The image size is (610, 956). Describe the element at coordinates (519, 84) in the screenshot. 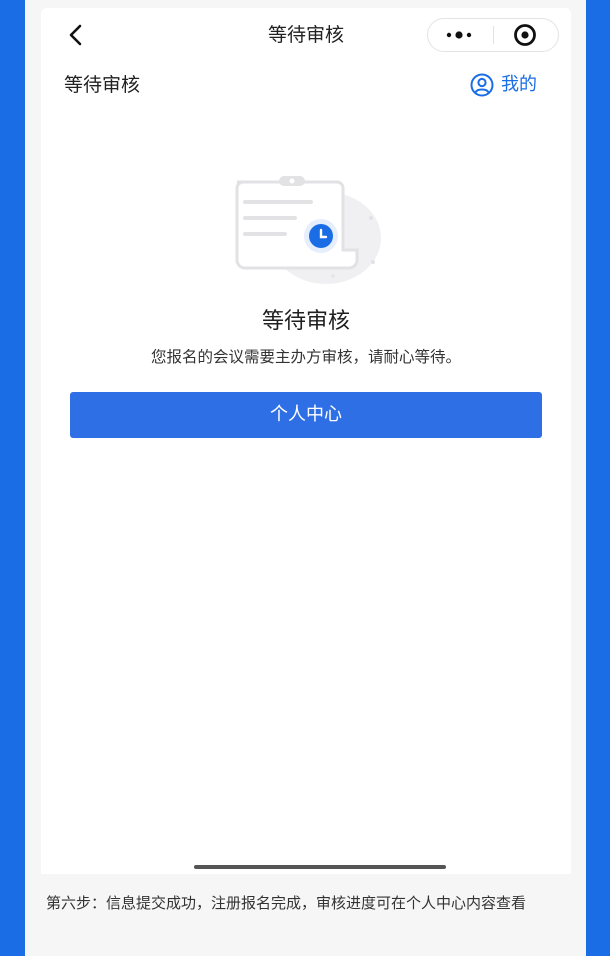

I see `mine-label: 我的` at that location.